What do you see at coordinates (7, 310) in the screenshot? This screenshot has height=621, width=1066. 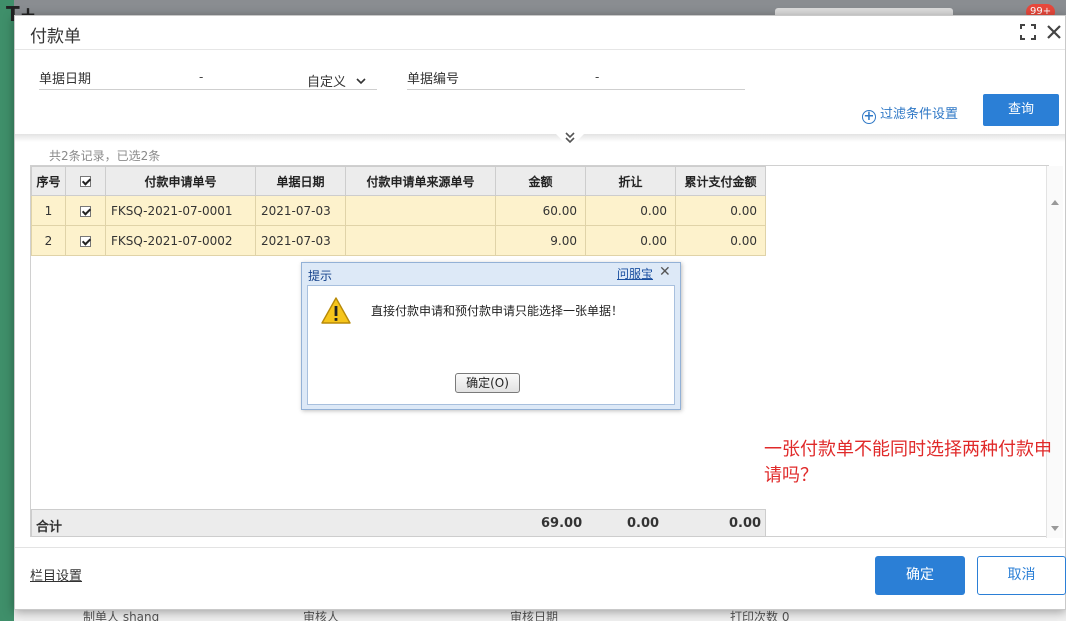 I see `background-sidebar` at bounding box center [7, 310].